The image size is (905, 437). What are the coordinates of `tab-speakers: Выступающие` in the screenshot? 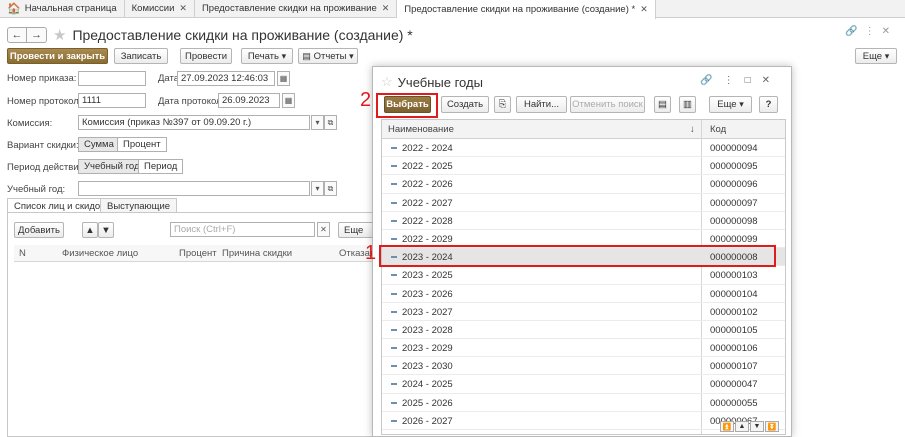 It's located at (139, 205).